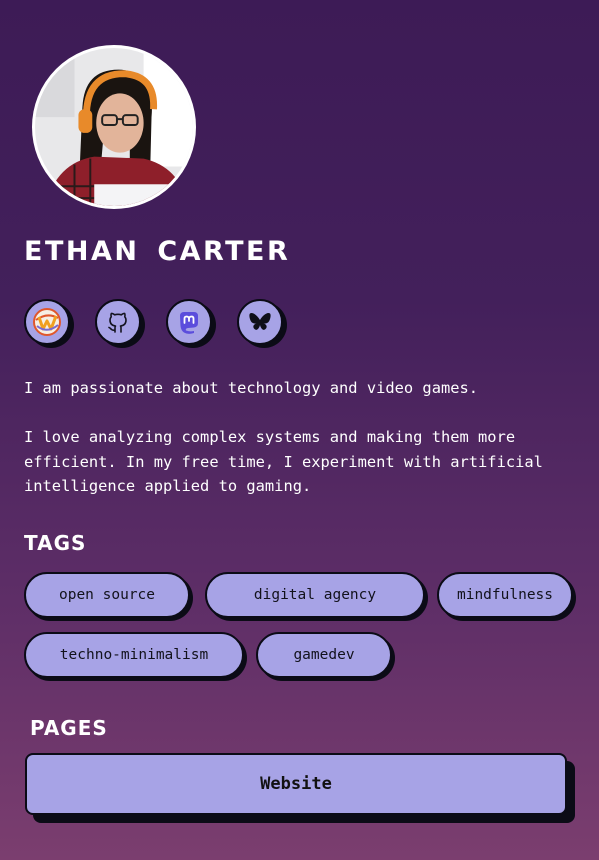  What do you see at coordinates (55, 543) in the screenshot?
I see `tags-heading: TAGS` at bounding box center [55, 543].